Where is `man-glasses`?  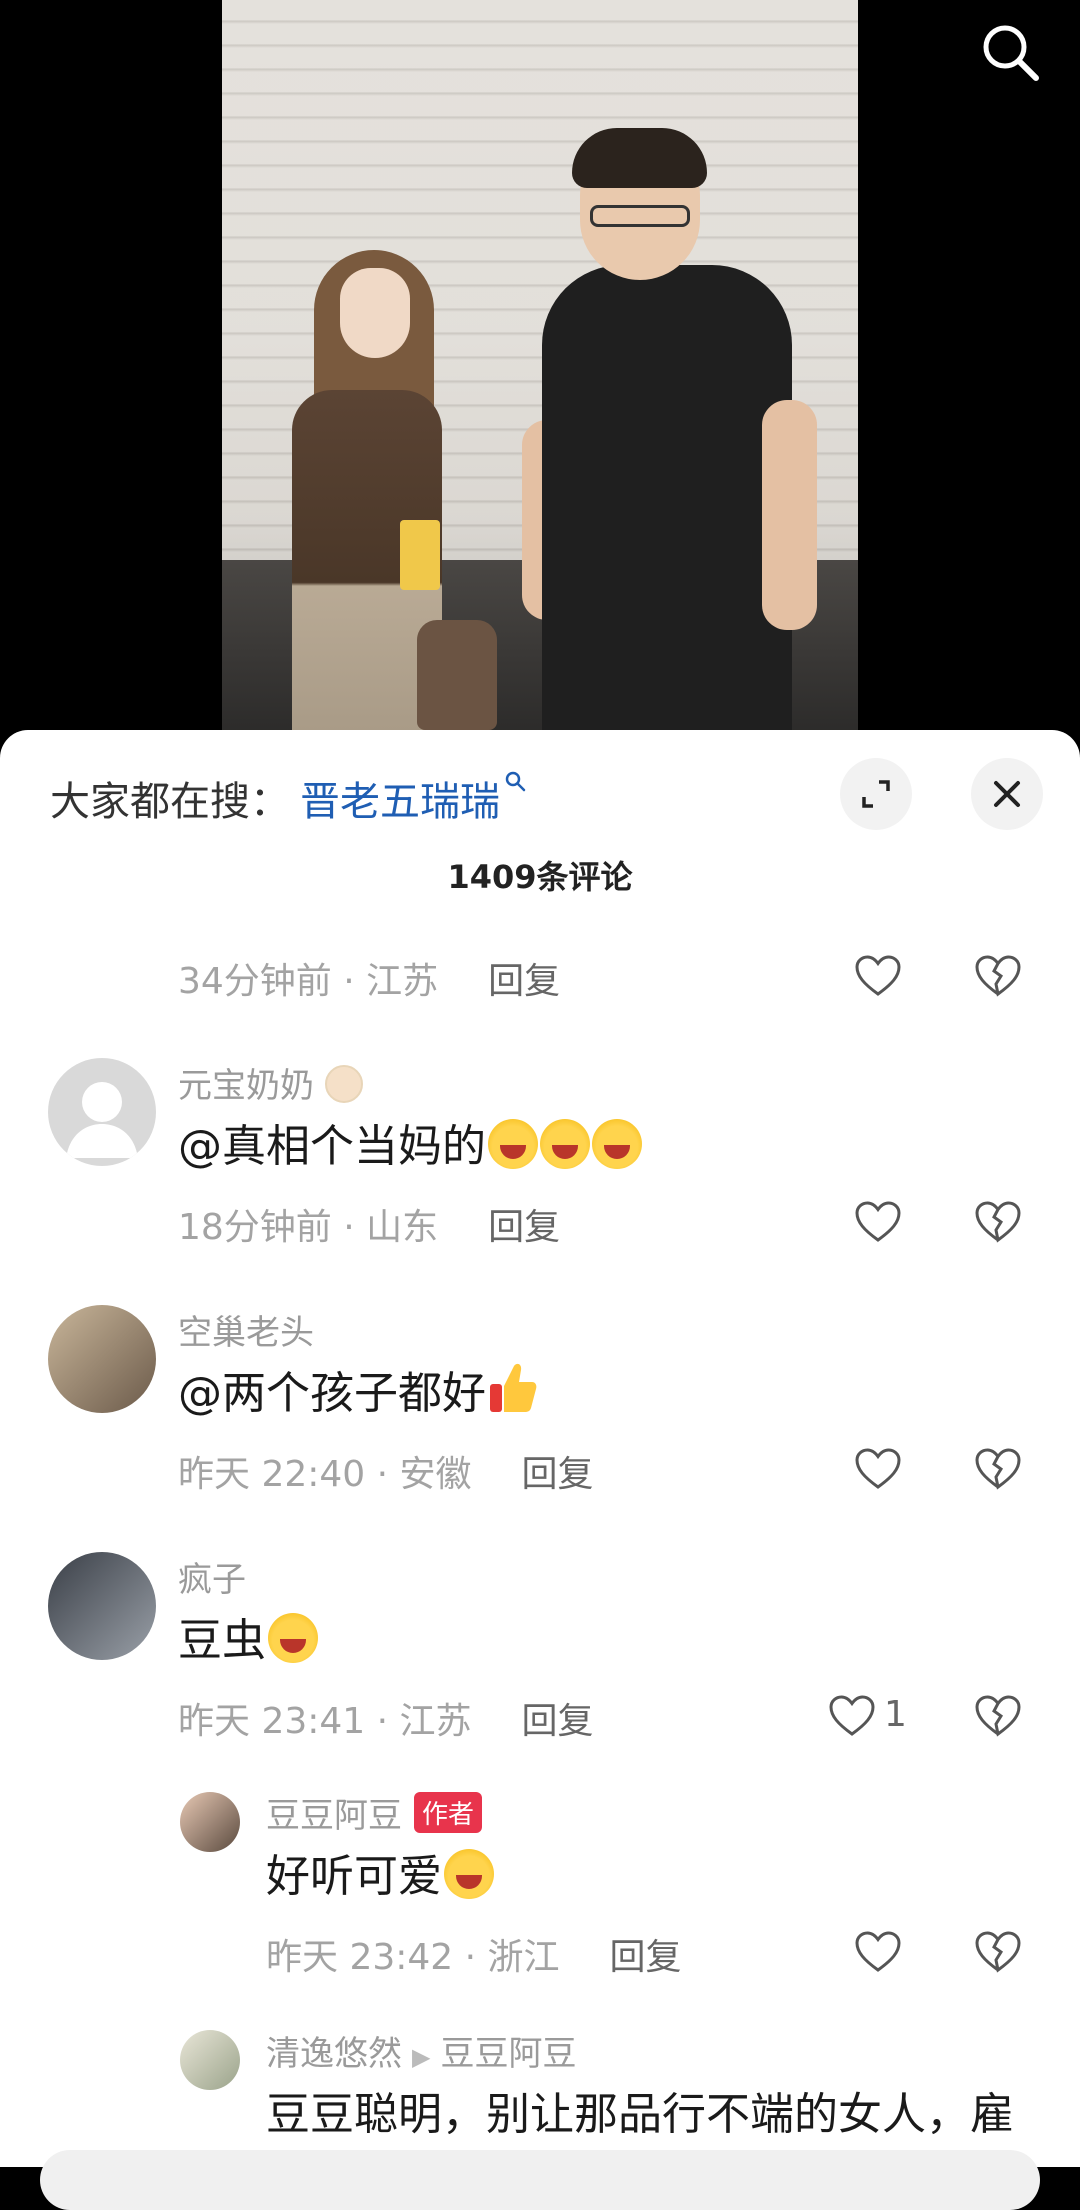 man-glasses is located at coordinates (640, 216).